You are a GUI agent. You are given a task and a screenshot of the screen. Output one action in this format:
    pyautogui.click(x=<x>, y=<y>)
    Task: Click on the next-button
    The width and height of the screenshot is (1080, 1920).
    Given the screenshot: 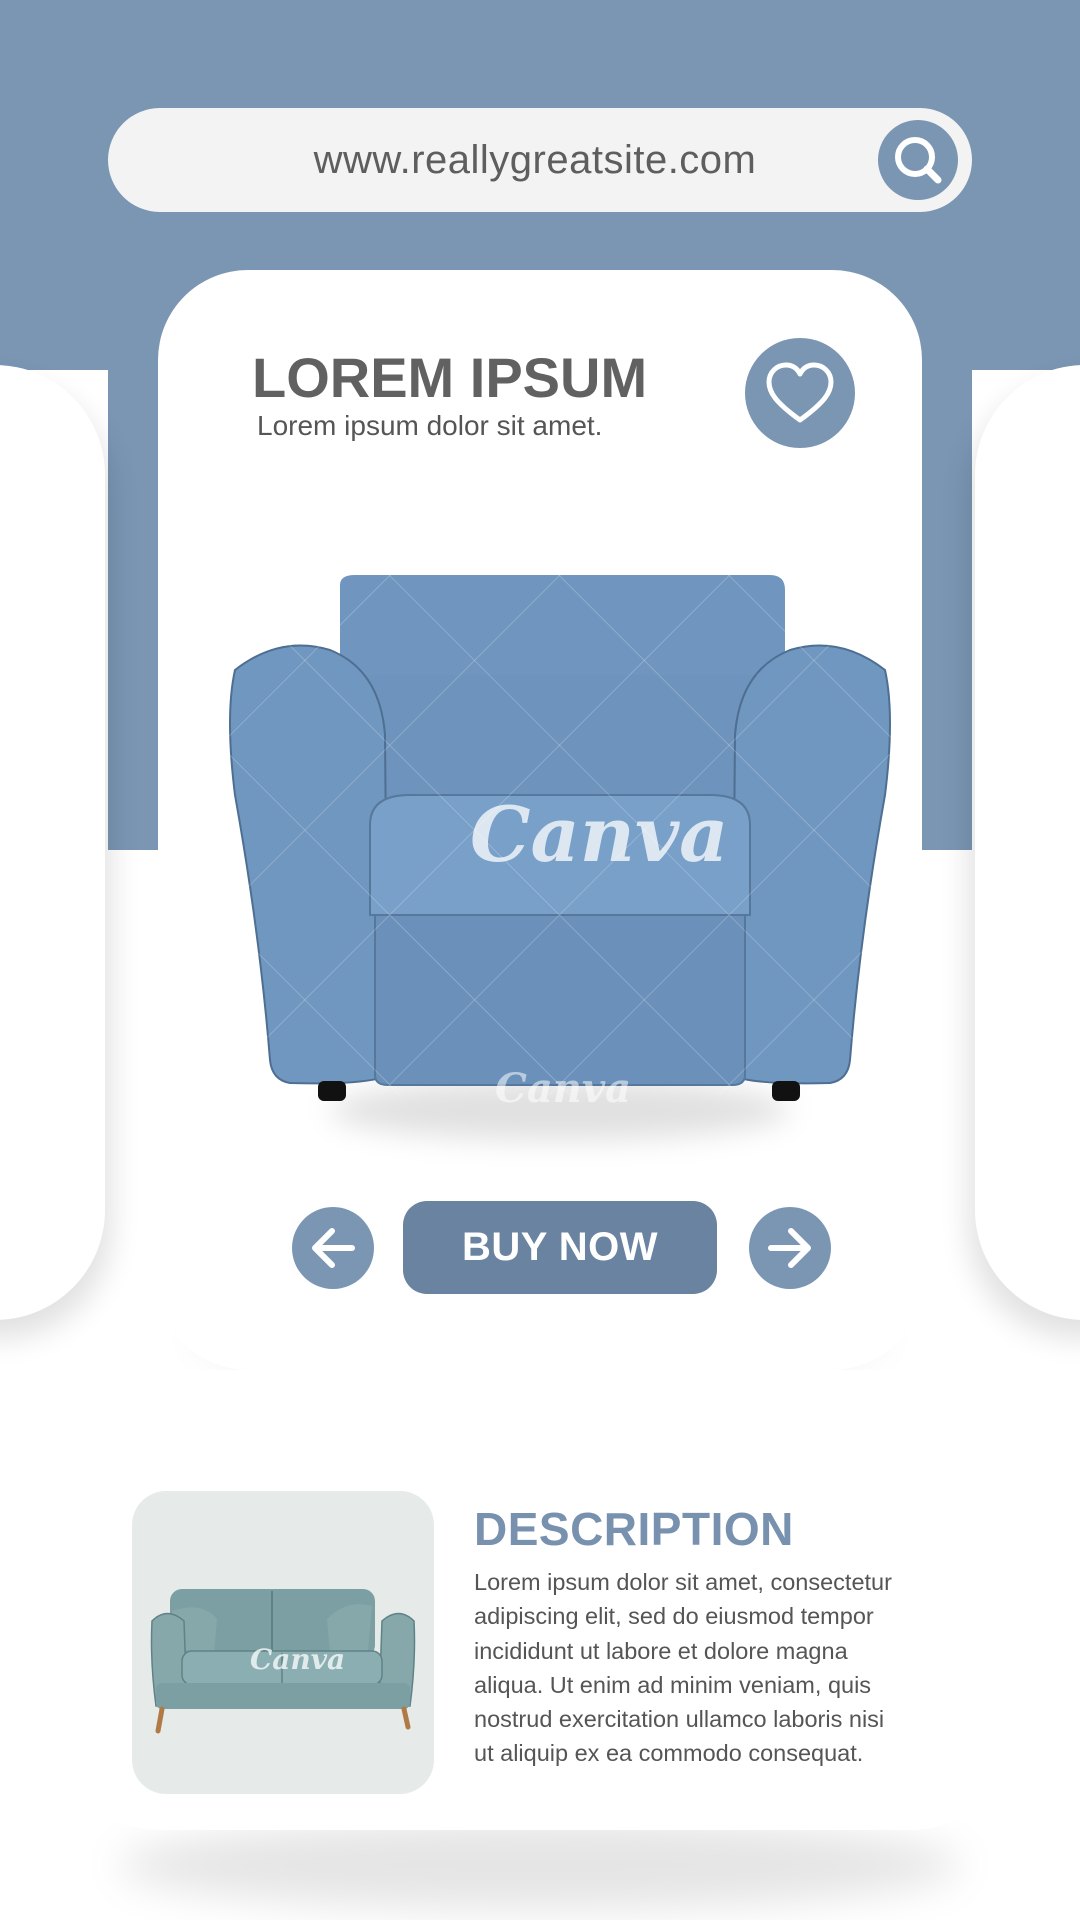 What is the action you would take?
    pyautogui.click(x=790, y=1248)
    